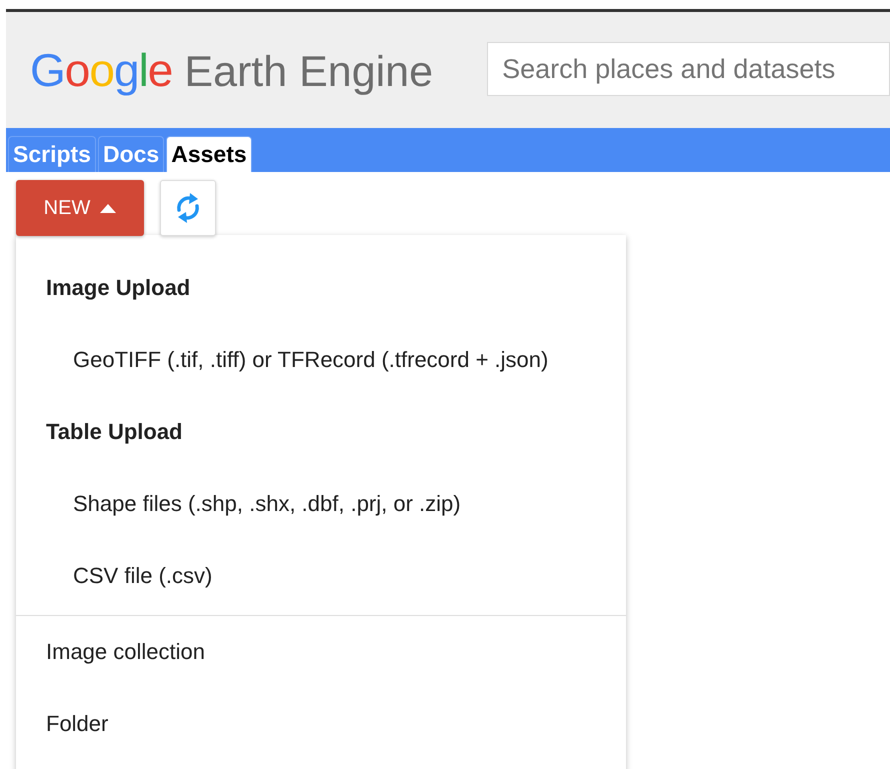 The height and width of the screenshot is (769, 890). Describe the element at coordinates (101, 70) in the screenshot. I see `logo-brand: Google` at that location.